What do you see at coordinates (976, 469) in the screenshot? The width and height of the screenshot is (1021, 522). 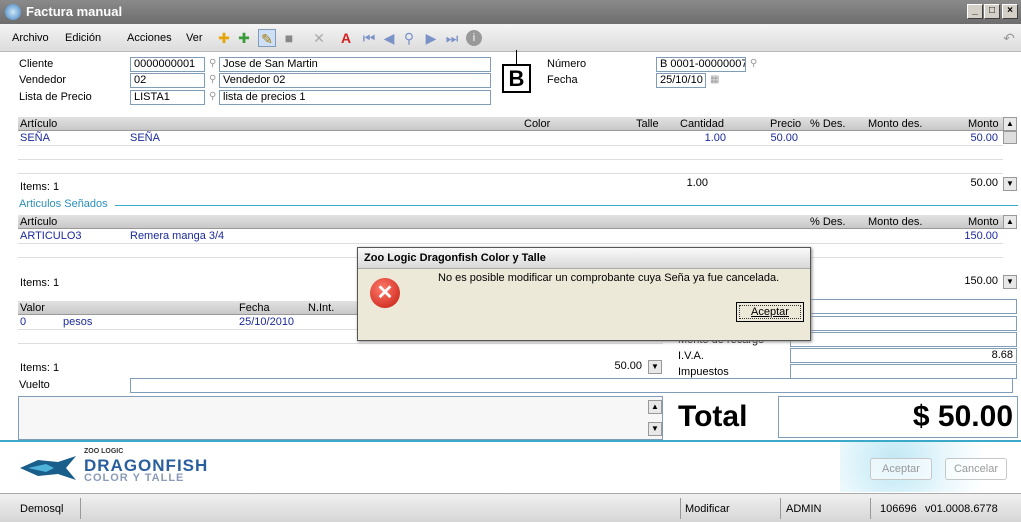 I see `footer-cancelar-button: Cancelar` at bounding box center [976, 469].